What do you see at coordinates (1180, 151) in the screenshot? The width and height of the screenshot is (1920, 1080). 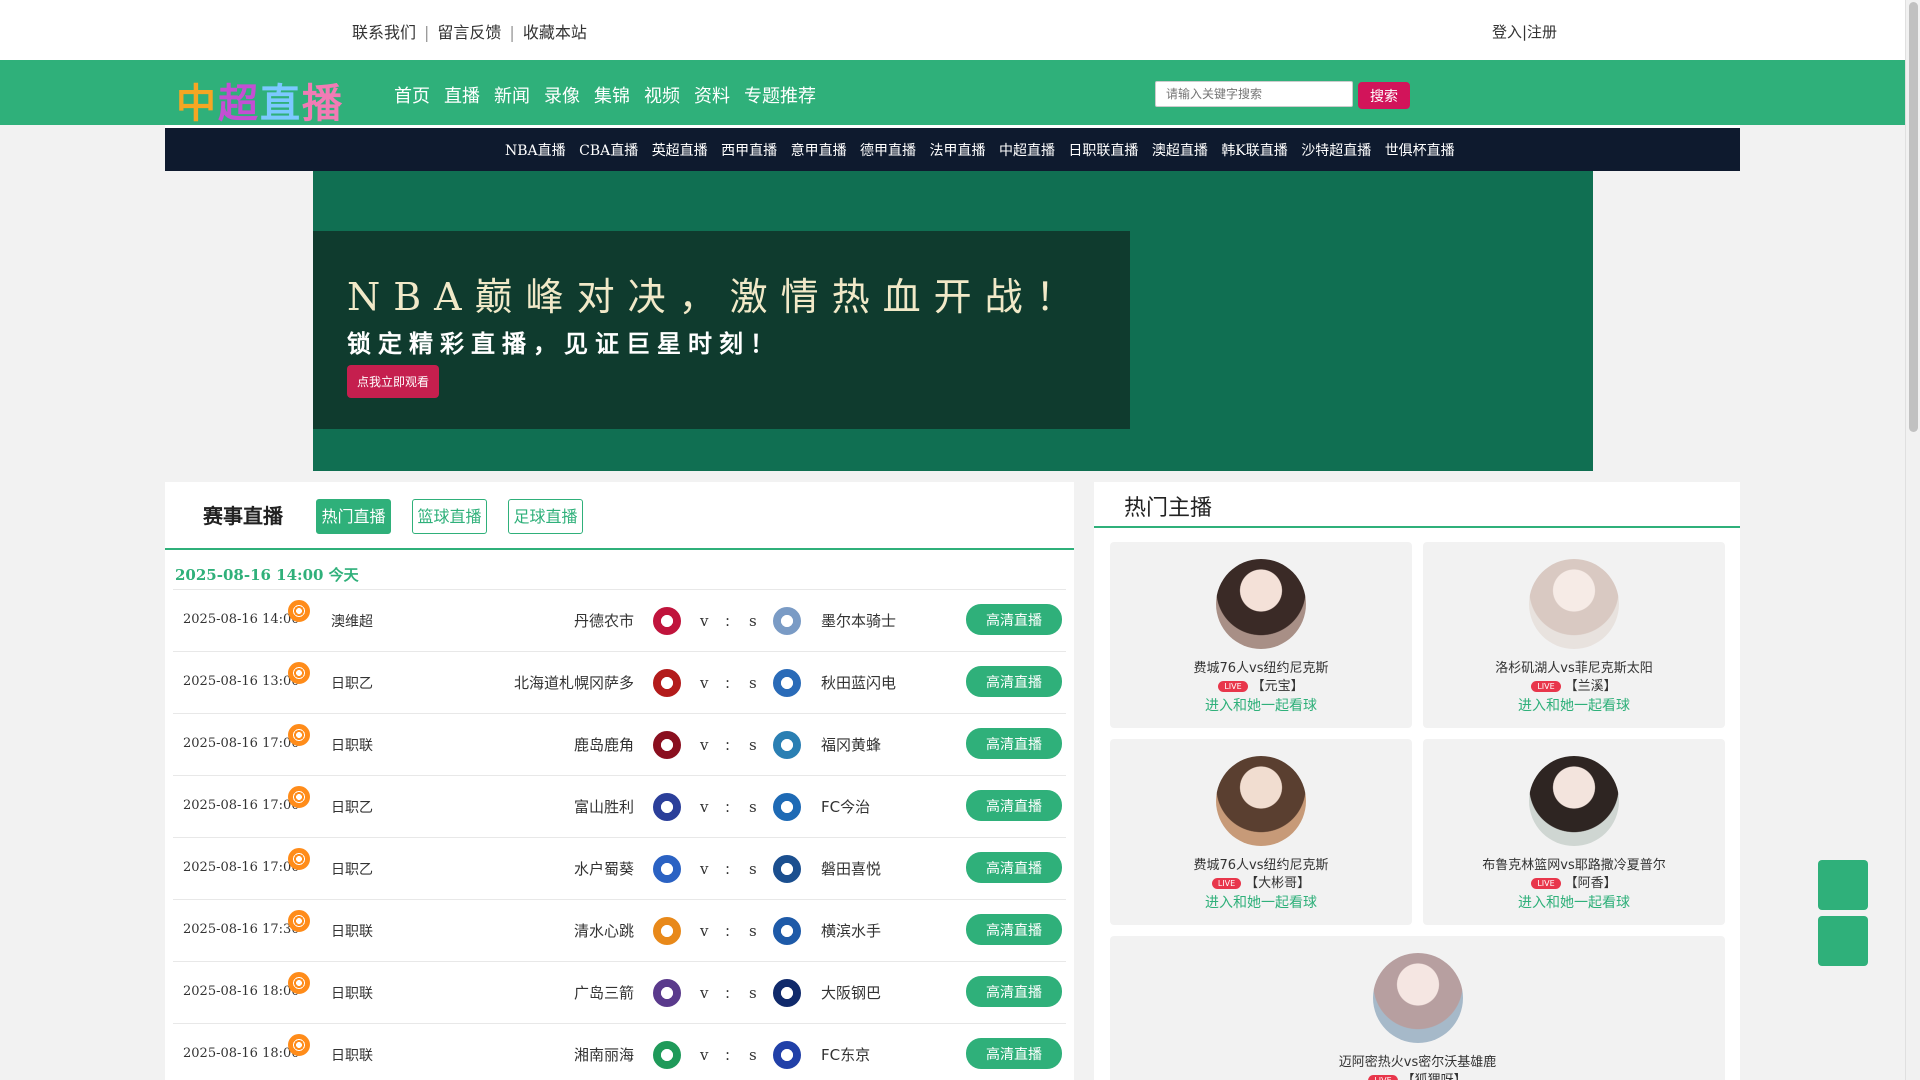 I see `subnav-aleague: 澳超直播` at bounding box center [1180, 151].